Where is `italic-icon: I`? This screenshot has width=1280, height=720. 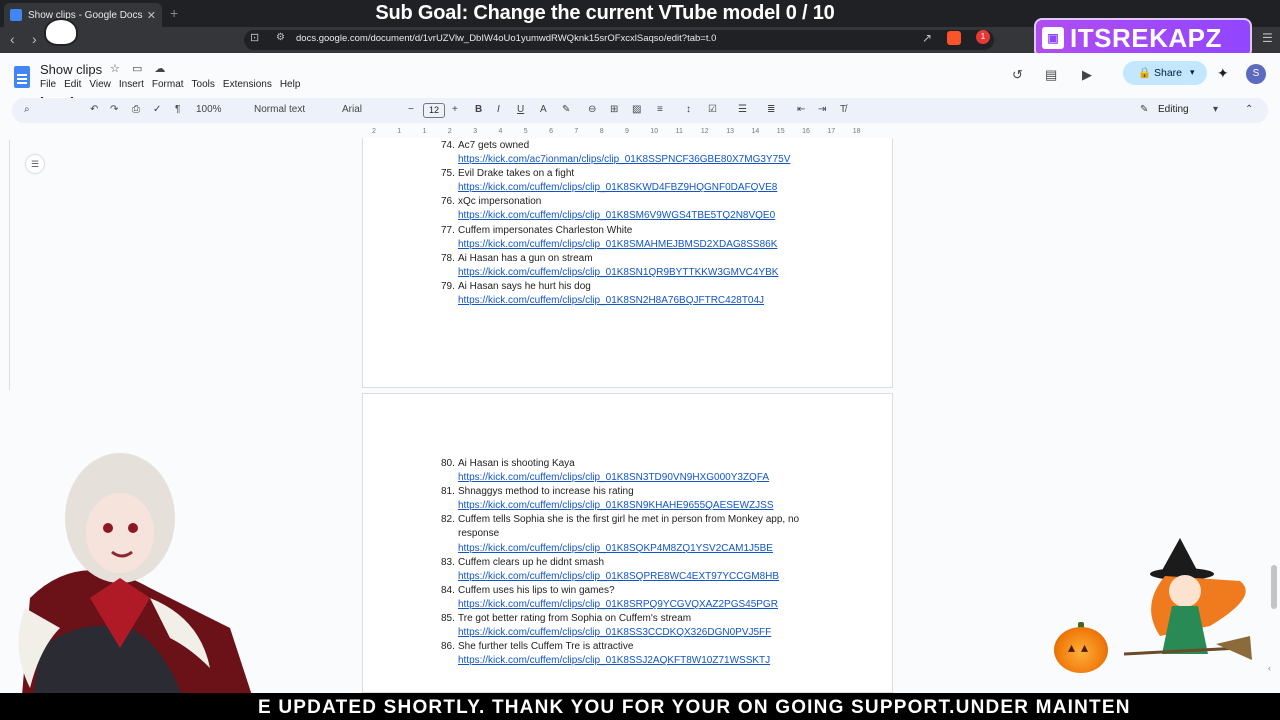
italic-icon: I is located at coordinates (498, 109).